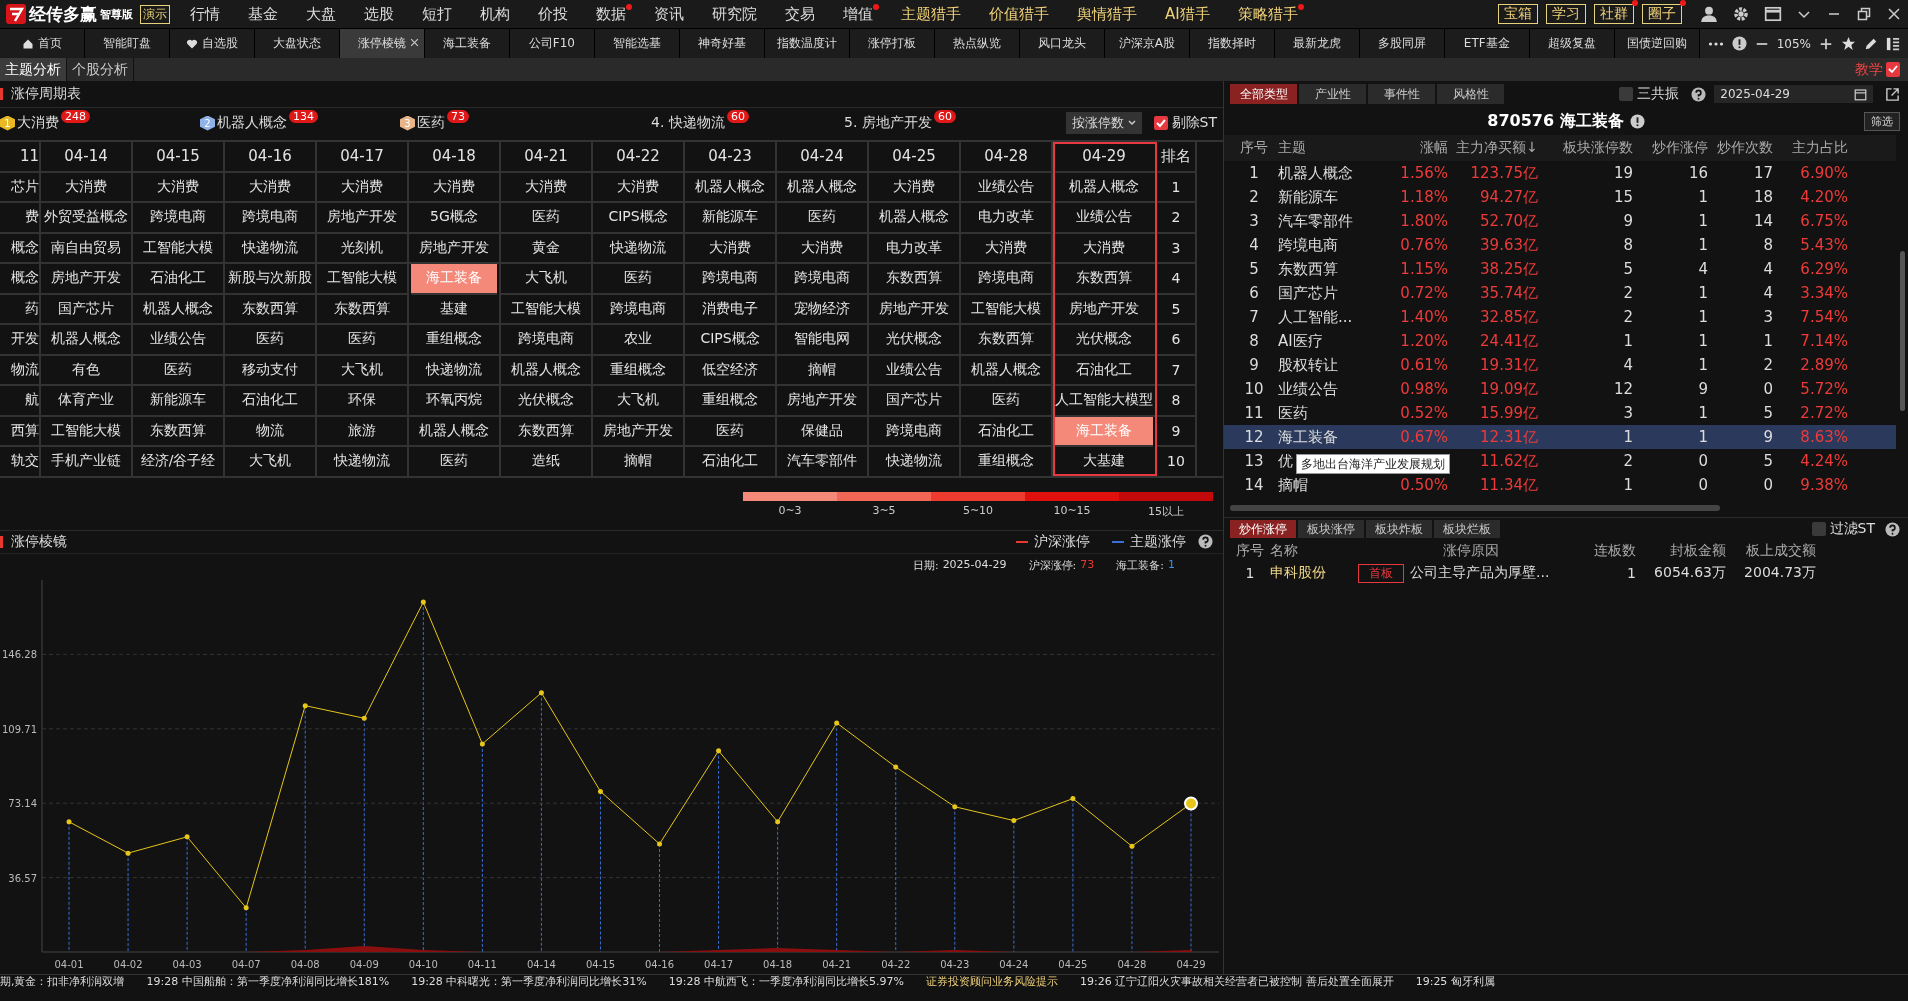  Describe the element at coordinates (1236, 982) in the screenshot. I see `news-item: 19:26 辽宁辽阳火灾事故相关经营者已被控制 善后处置全面展开` at that location.